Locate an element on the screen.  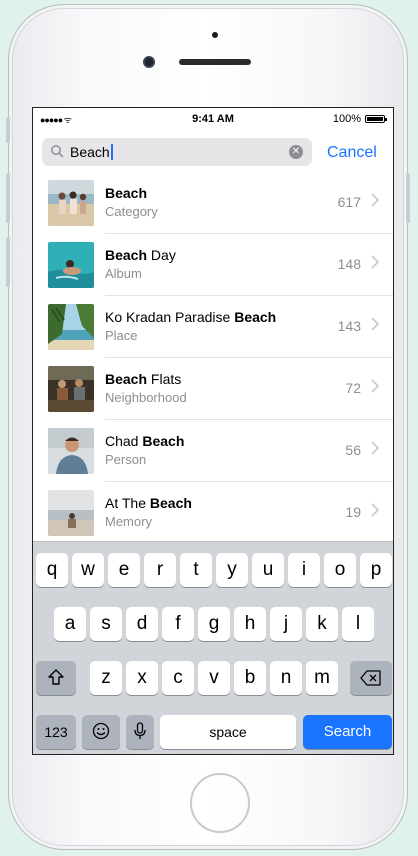
key-f: f is located at coordinates (178, 624).